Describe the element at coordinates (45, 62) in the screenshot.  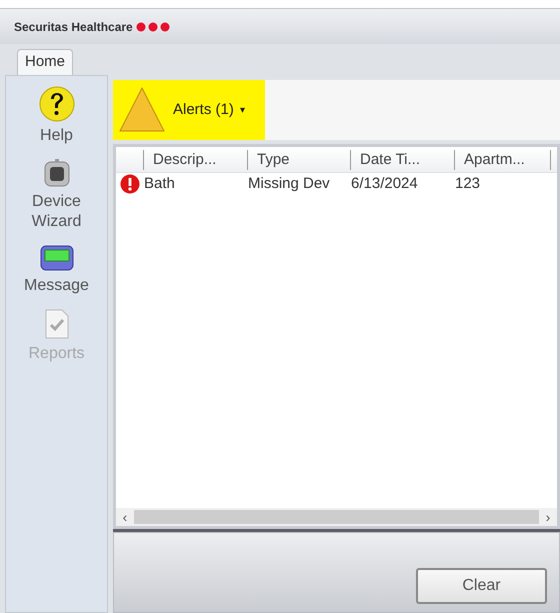
I see `tab: Home` at that location.